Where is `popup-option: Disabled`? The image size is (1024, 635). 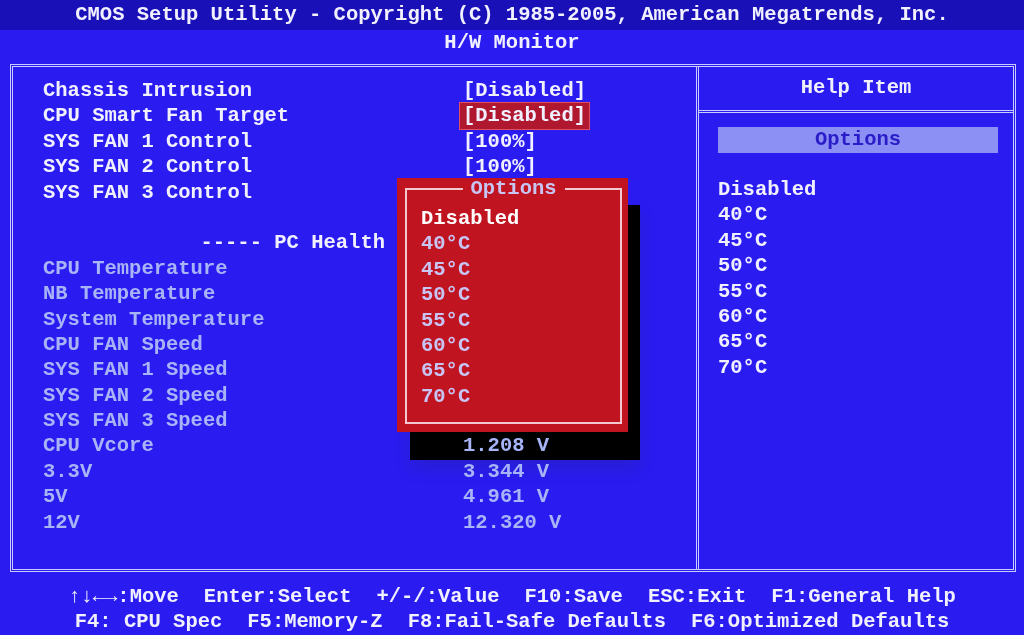
popup-option: Disabled is located at coordinates (470, 219).